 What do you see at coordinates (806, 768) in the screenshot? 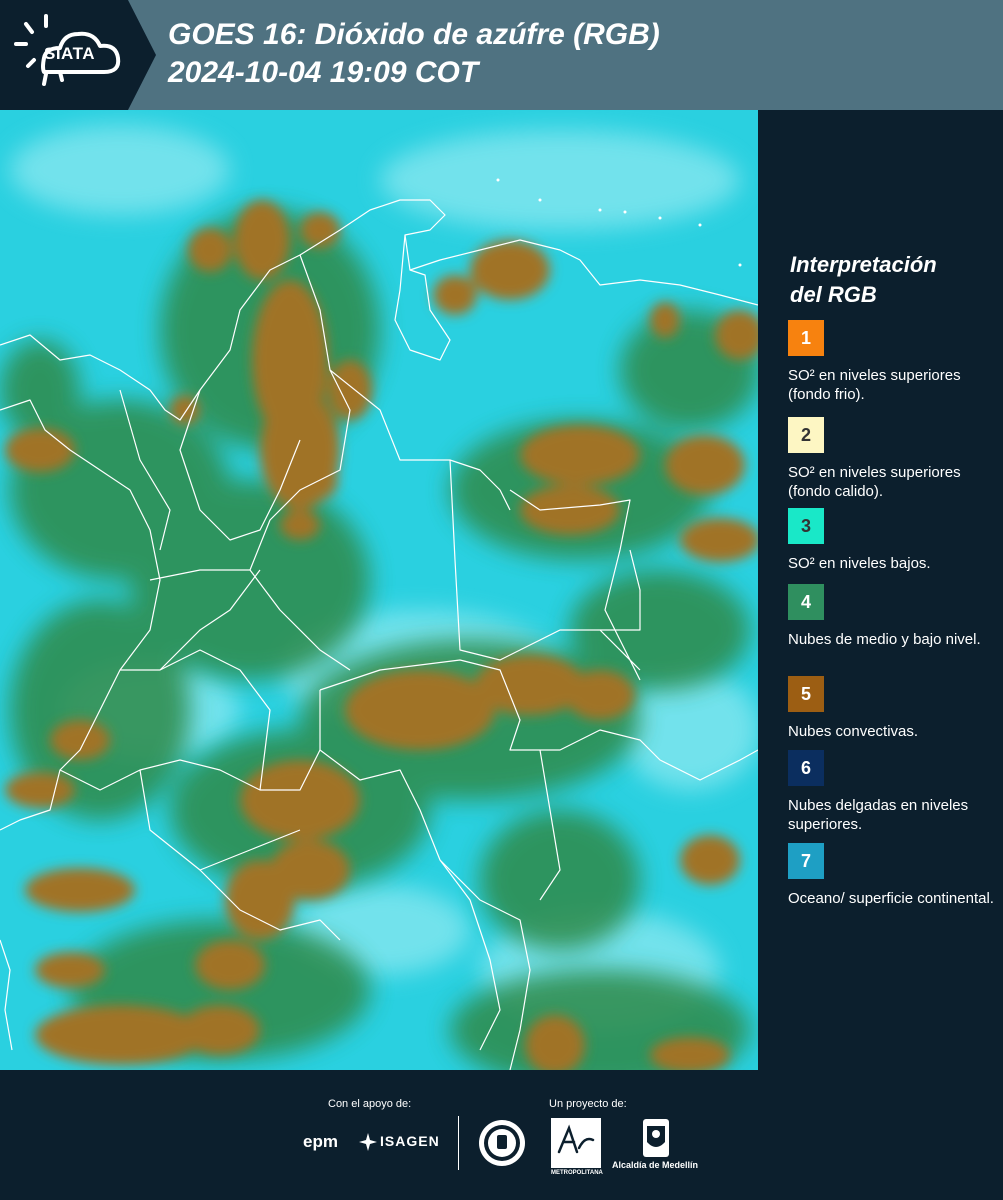
I see `legend-swatch-6: 6` at bounding box center [806, 768].